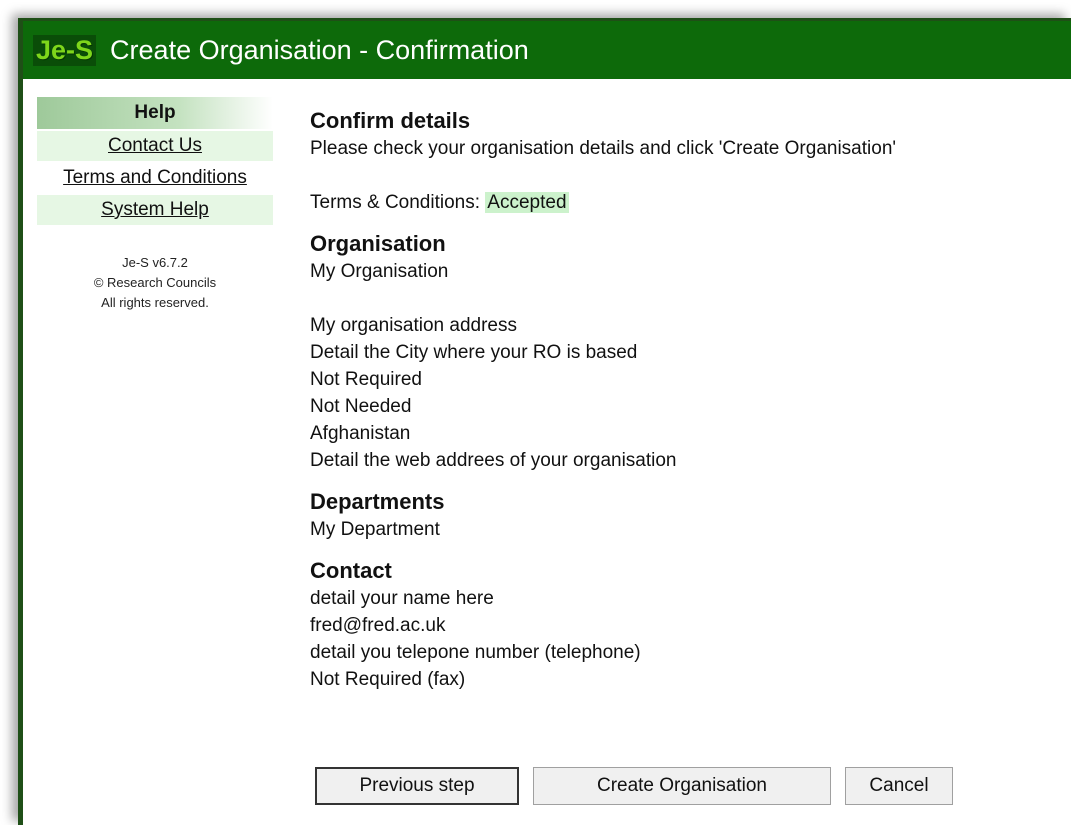 The height and width of the screenshot is (825, 1071). I want to click on system-help-link: System Help, so click(155, 210).